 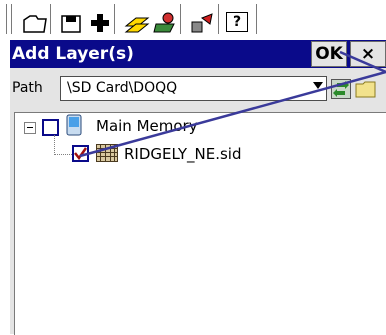 What do you see at coordinates (122, 88) in the screenshot?
I see `path-value: \SD Card\DOQQ` at bounding box center [122, 88].